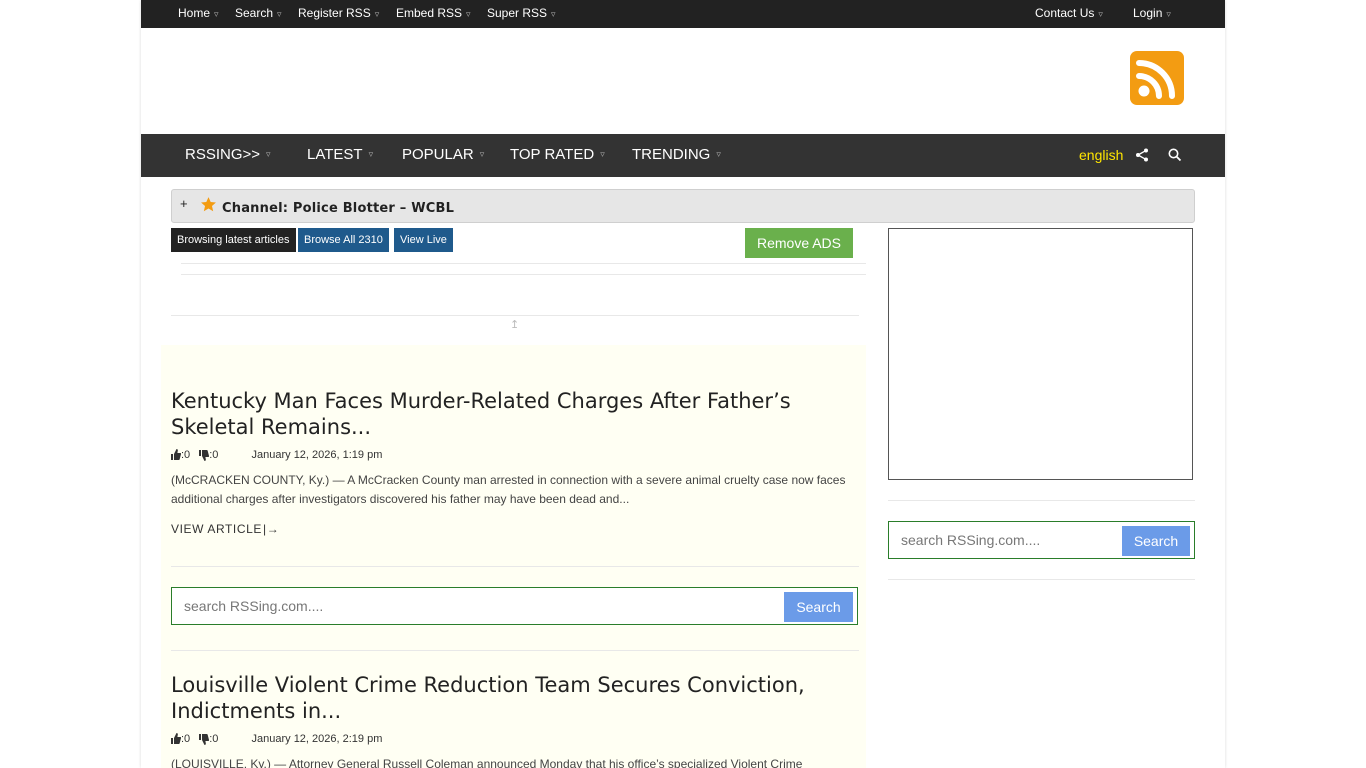 This screenshot has width=1366, height=768. I want to click on nav-item-label: RSSING>>, so click(223, 154).